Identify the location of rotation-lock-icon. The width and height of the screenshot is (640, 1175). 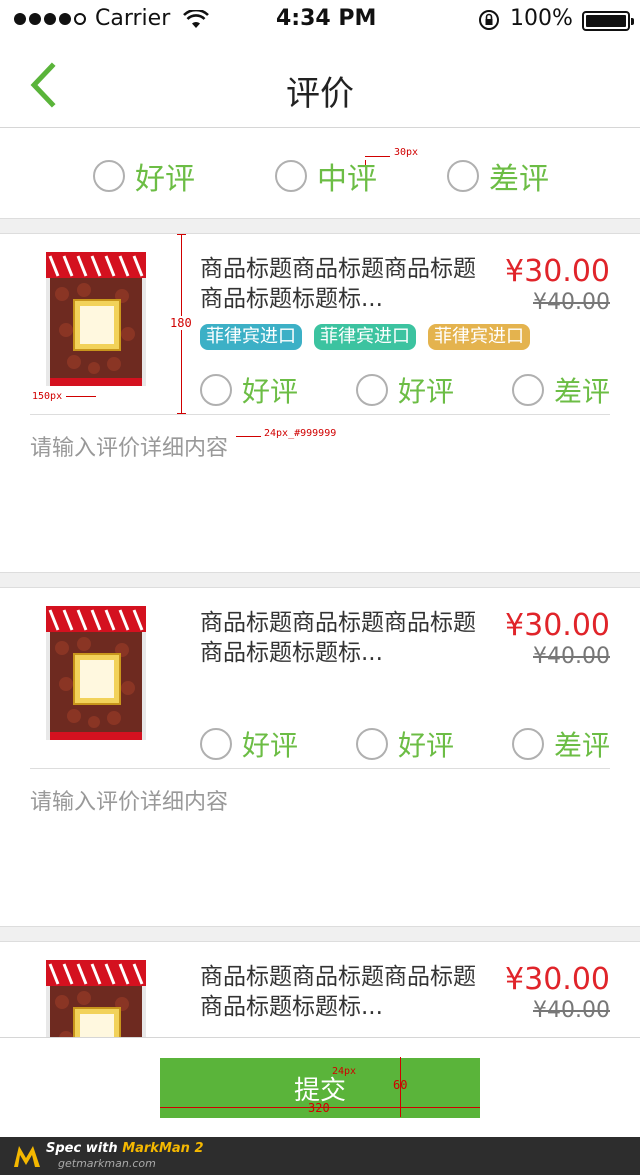
(489, 20).